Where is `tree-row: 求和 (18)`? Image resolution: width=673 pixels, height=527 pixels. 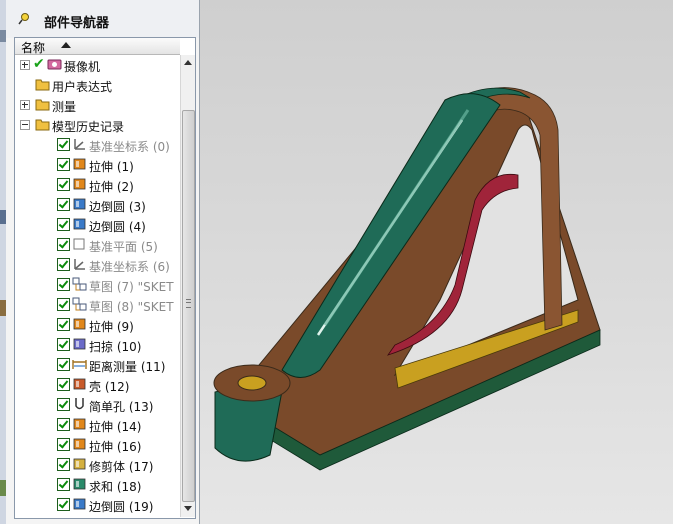 tree-row: 求和 (18) is located at coordinates (97, 485).